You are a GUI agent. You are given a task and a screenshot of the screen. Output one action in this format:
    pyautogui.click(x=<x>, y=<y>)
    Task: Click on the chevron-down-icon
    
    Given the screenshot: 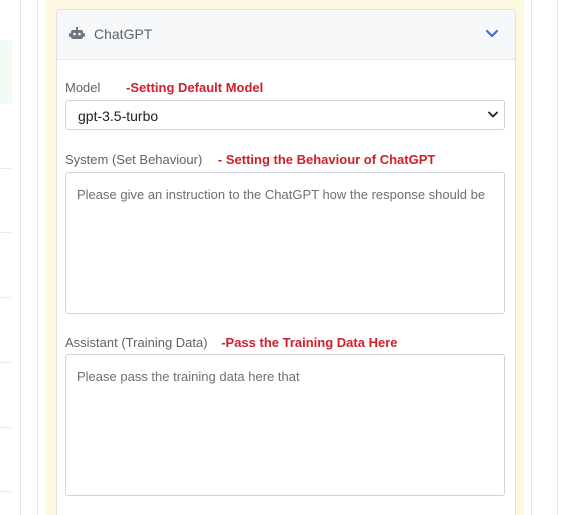 What is the action you would take?
    pyautogui.click(x=492, y=34)
    